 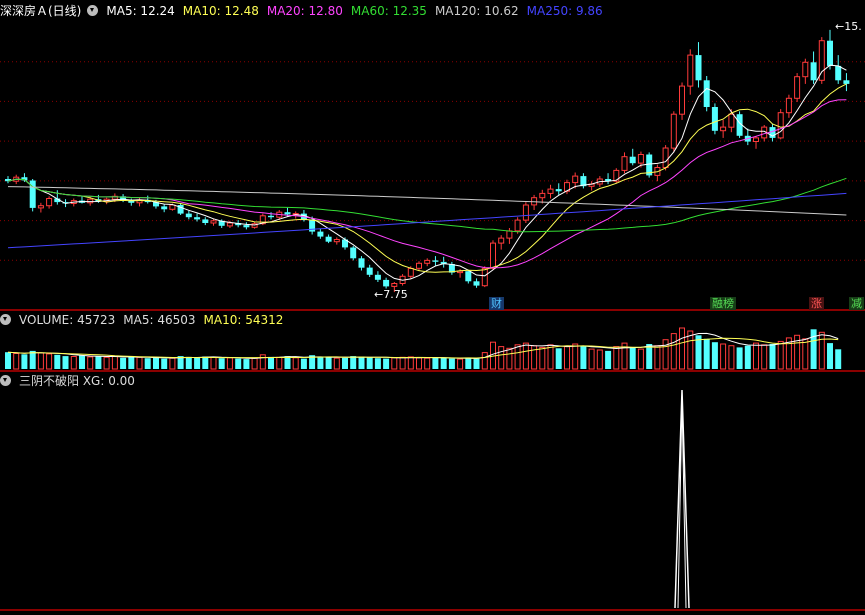 I want to click on low-price-value: 7.75, so click(x=395, y=294).